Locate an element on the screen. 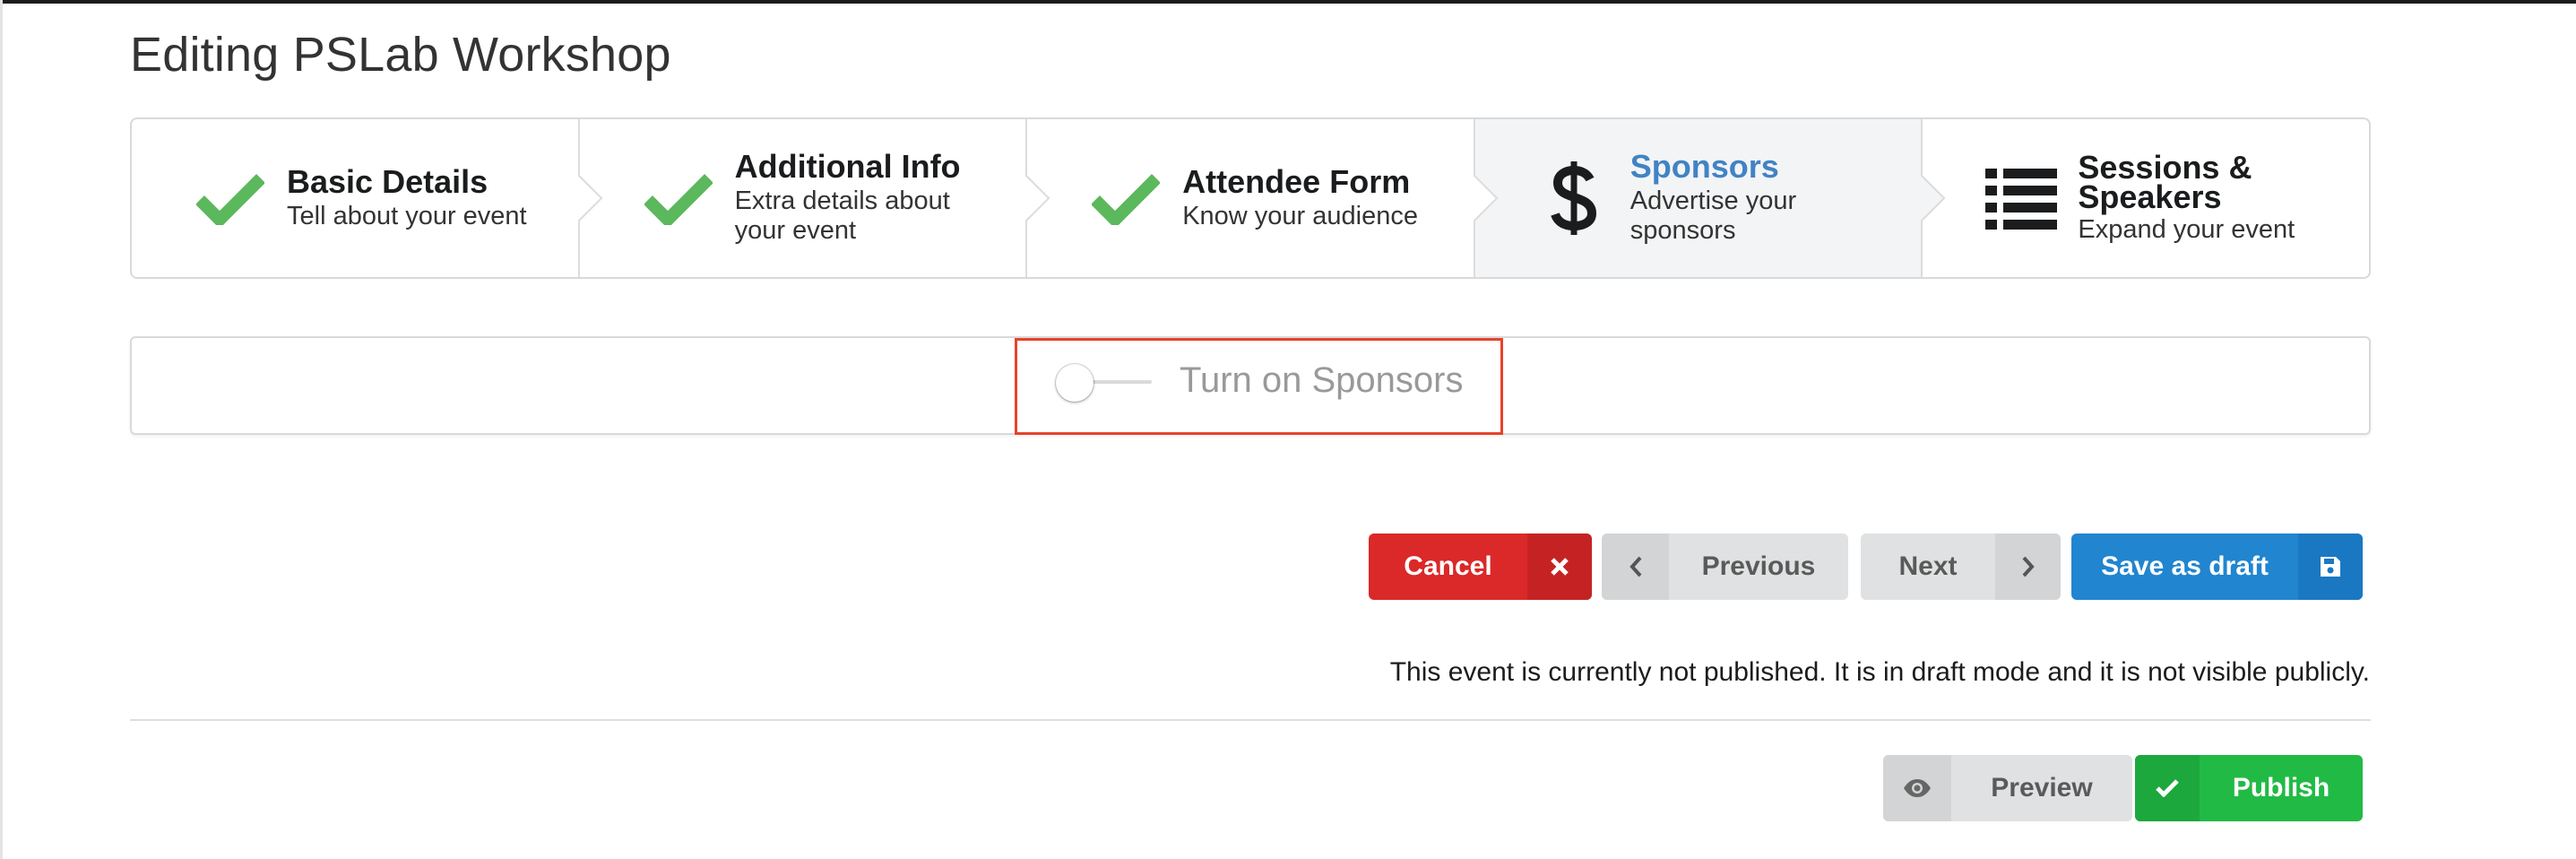 The width and height of the screenshot is (2576, 859). next-label: Next is located at coordinates (1928, 566).